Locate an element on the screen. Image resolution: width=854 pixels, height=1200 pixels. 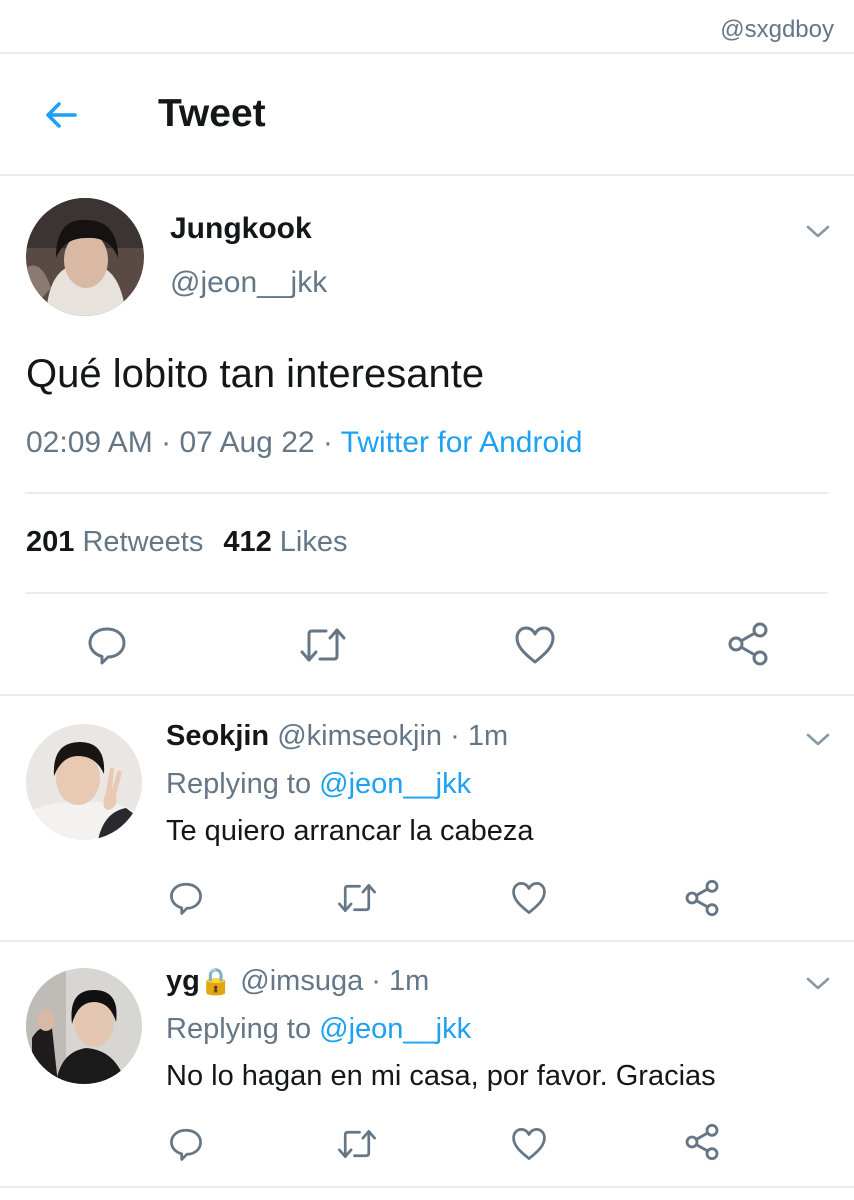
tweet-date: 07 Aug 22 is located at coordinates (247, 442).